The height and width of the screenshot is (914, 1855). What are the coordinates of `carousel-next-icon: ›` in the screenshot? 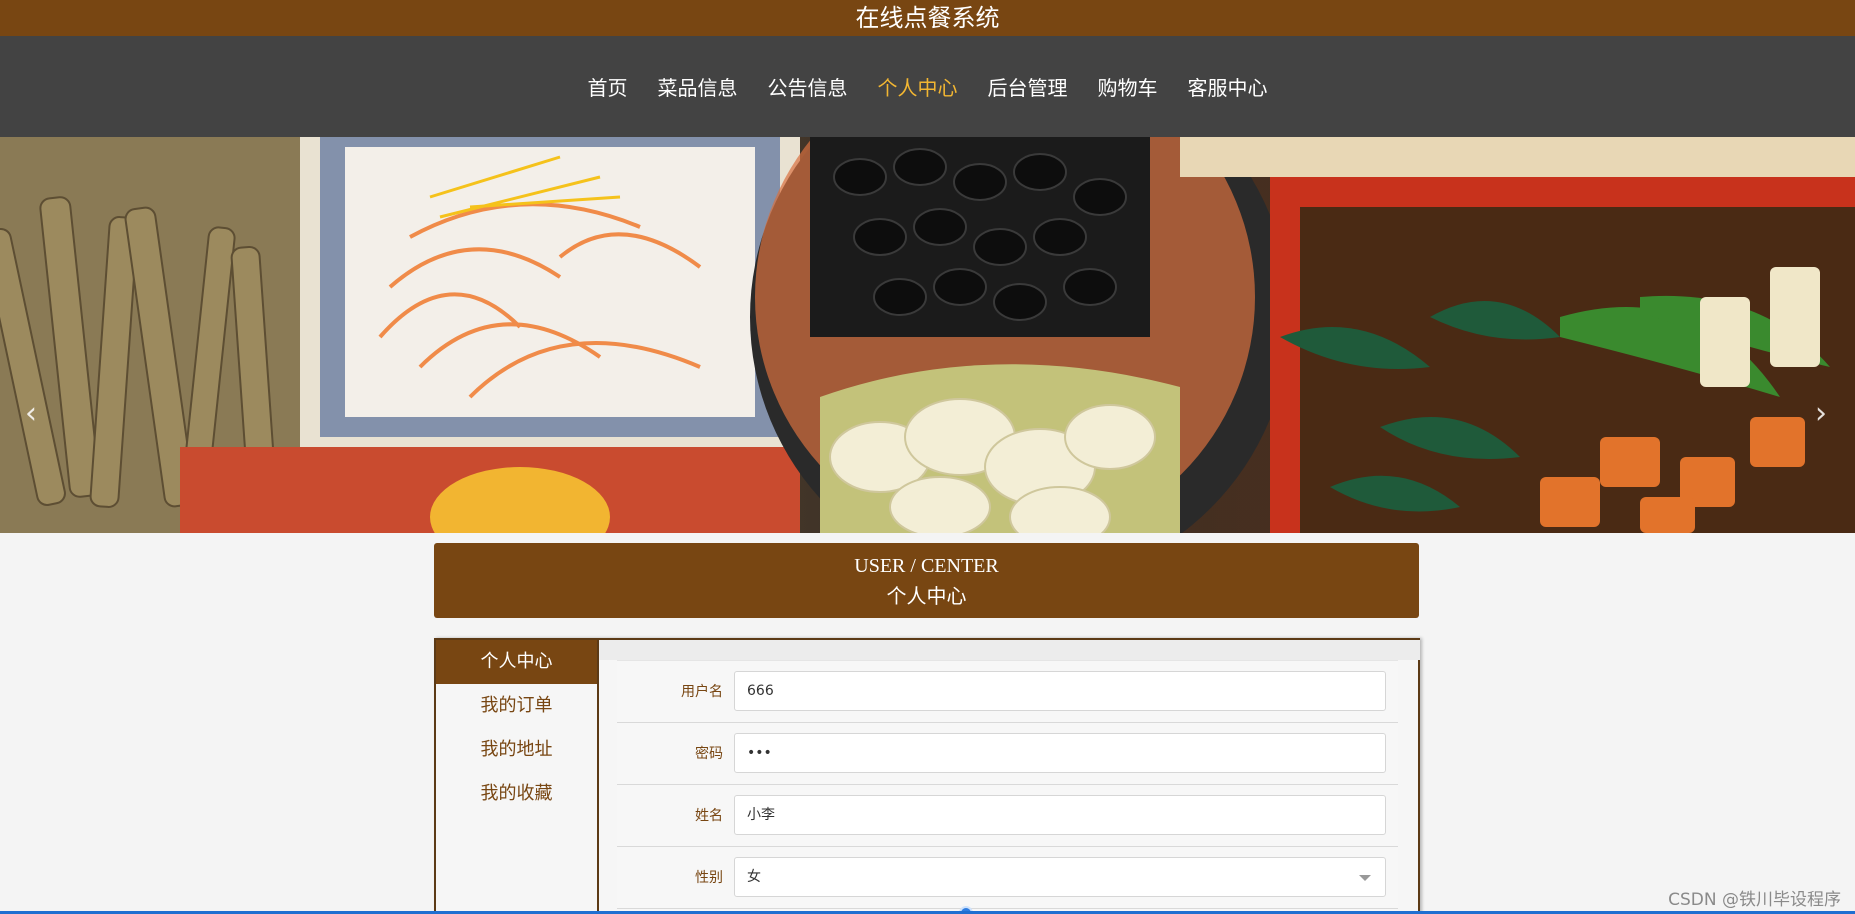 It's located at (1821, 414).